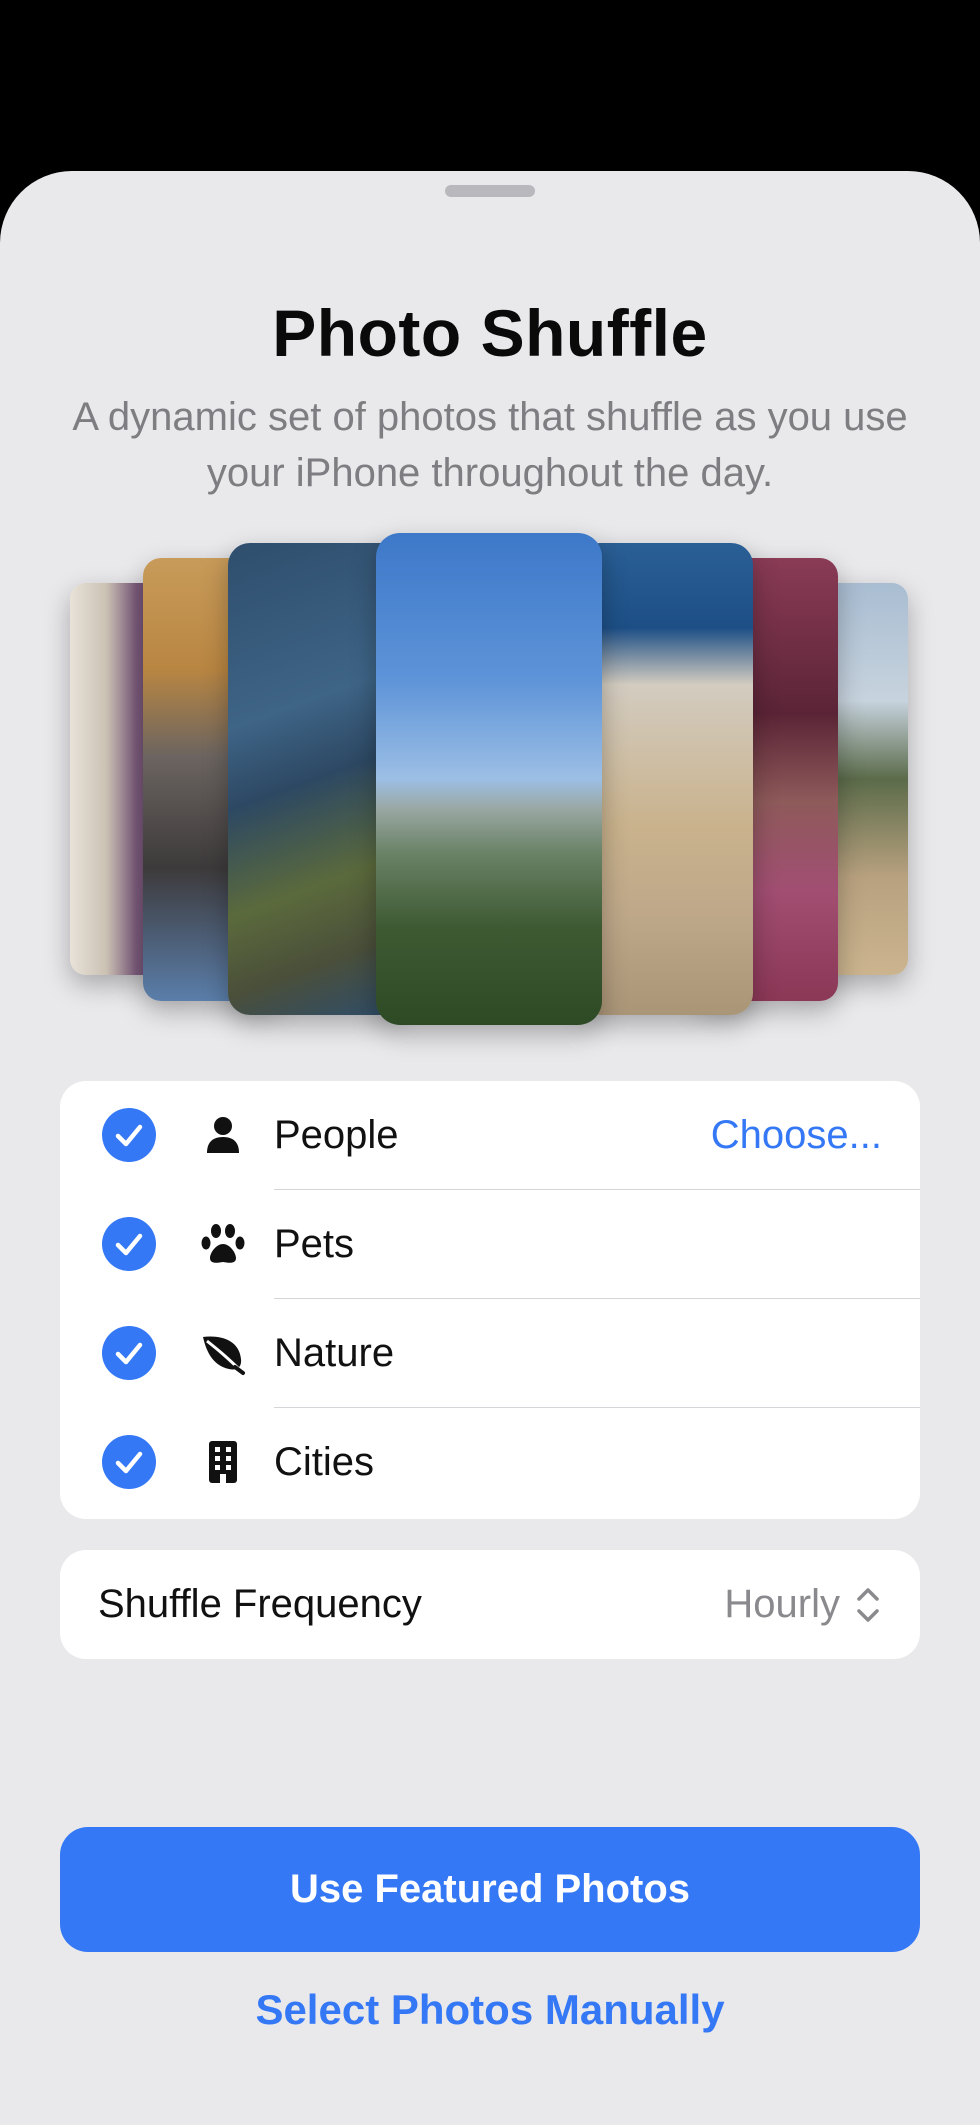 The image size is (980, 2125). Describe the element at coordinates (334, 1353) in the screenshot. I see `category-label: Nature` at that location.